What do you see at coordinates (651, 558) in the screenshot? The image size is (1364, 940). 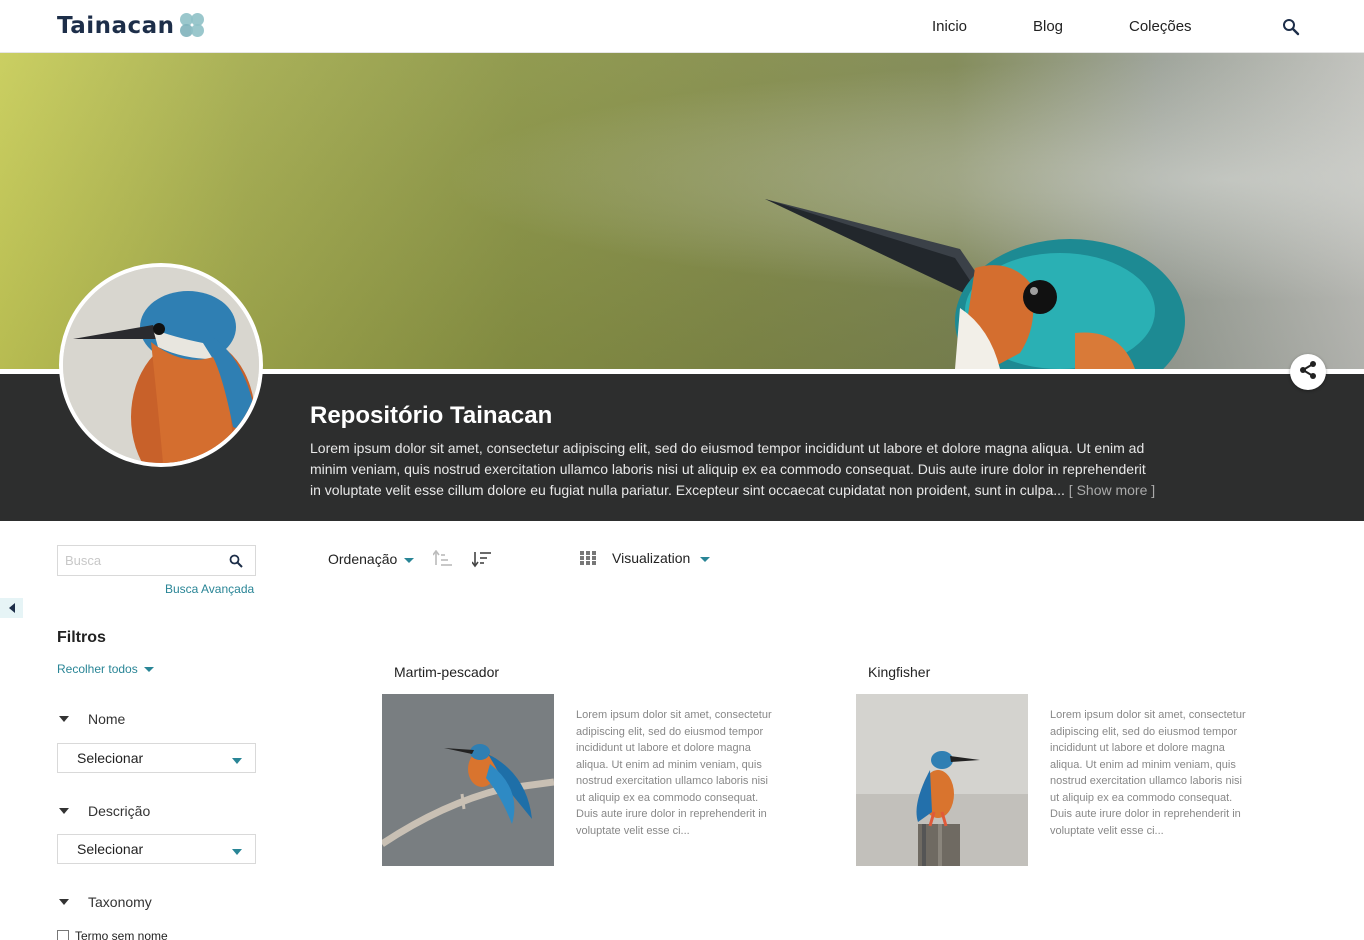 I see `view-mode-dropdown: Visualization` at bounding box center [651, 558].